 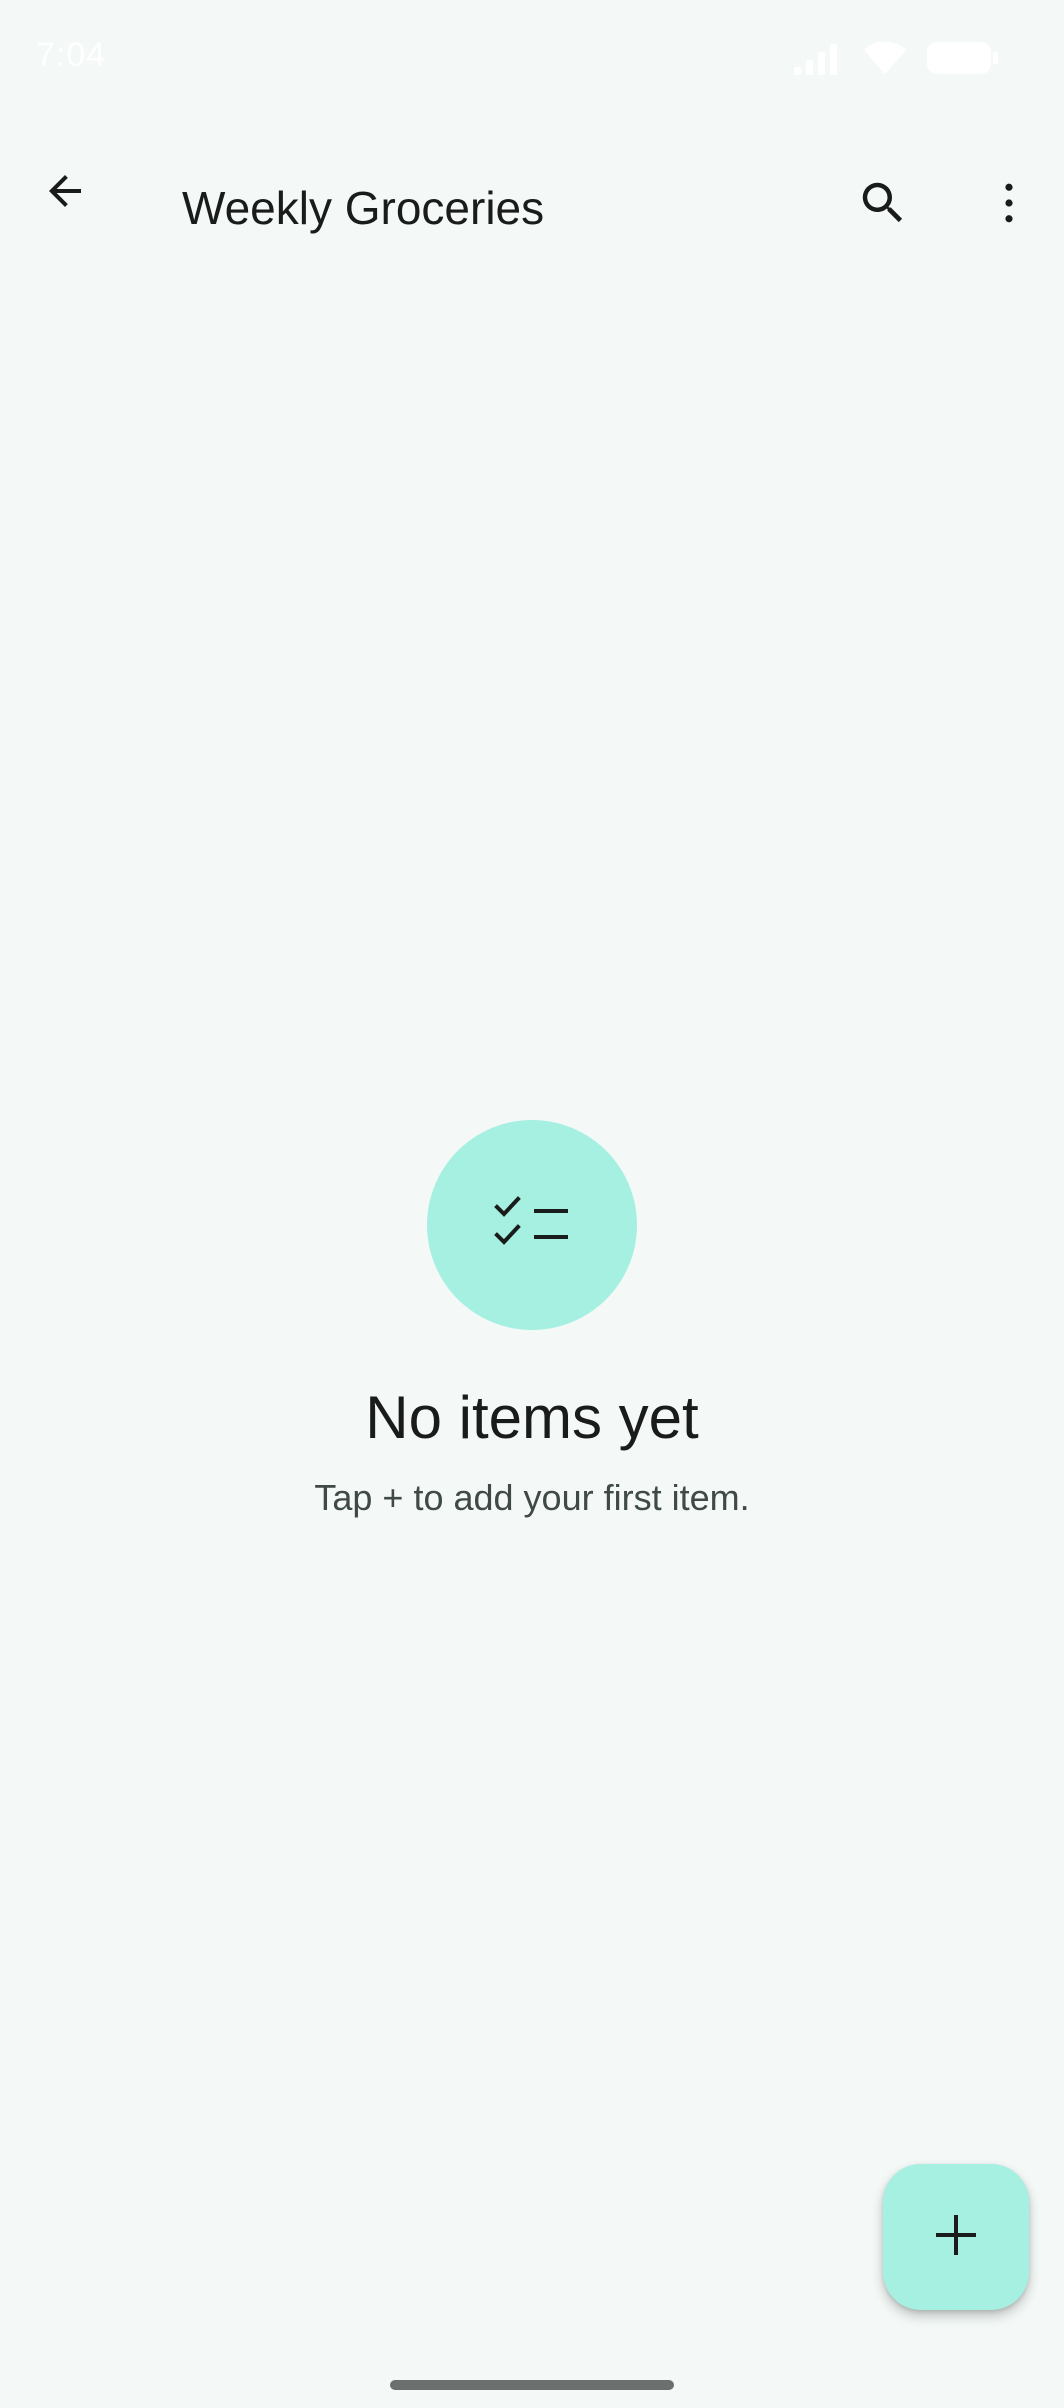 I want to click on page-title: Weekly Groceries, so click(x=363, y=208).